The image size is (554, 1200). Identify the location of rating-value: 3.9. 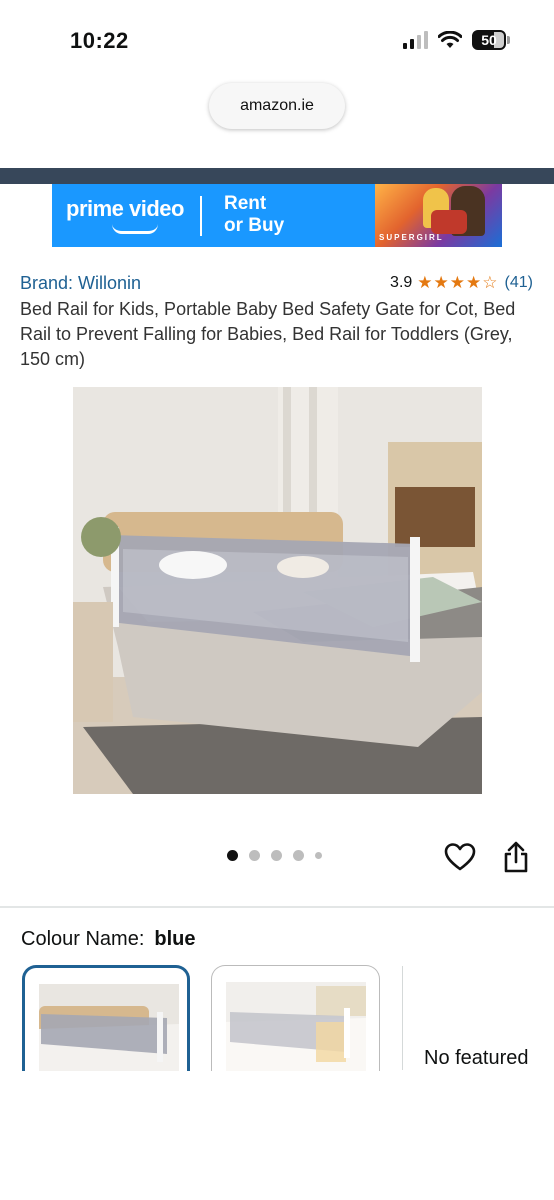
(401, 282).